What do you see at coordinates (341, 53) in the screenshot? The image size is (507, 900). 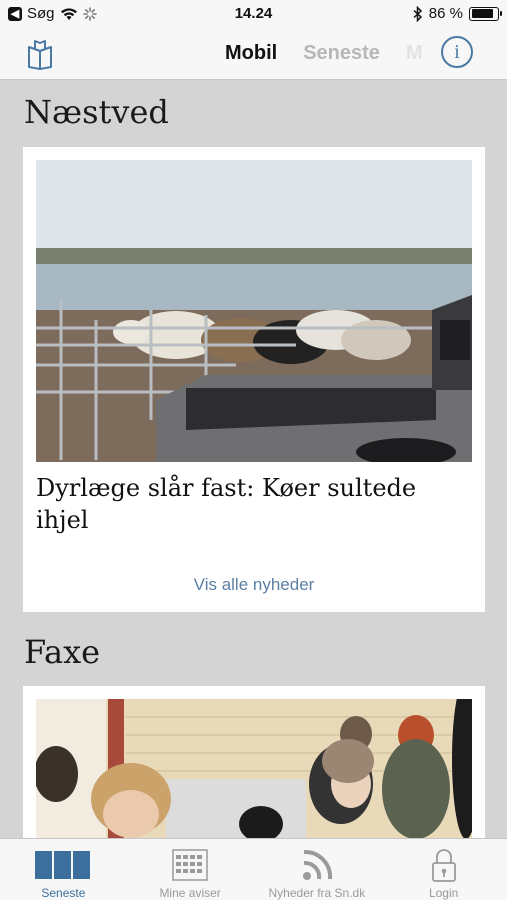 I see `nav-tab-seneste: Seneste` at bounding box center [341, 53].